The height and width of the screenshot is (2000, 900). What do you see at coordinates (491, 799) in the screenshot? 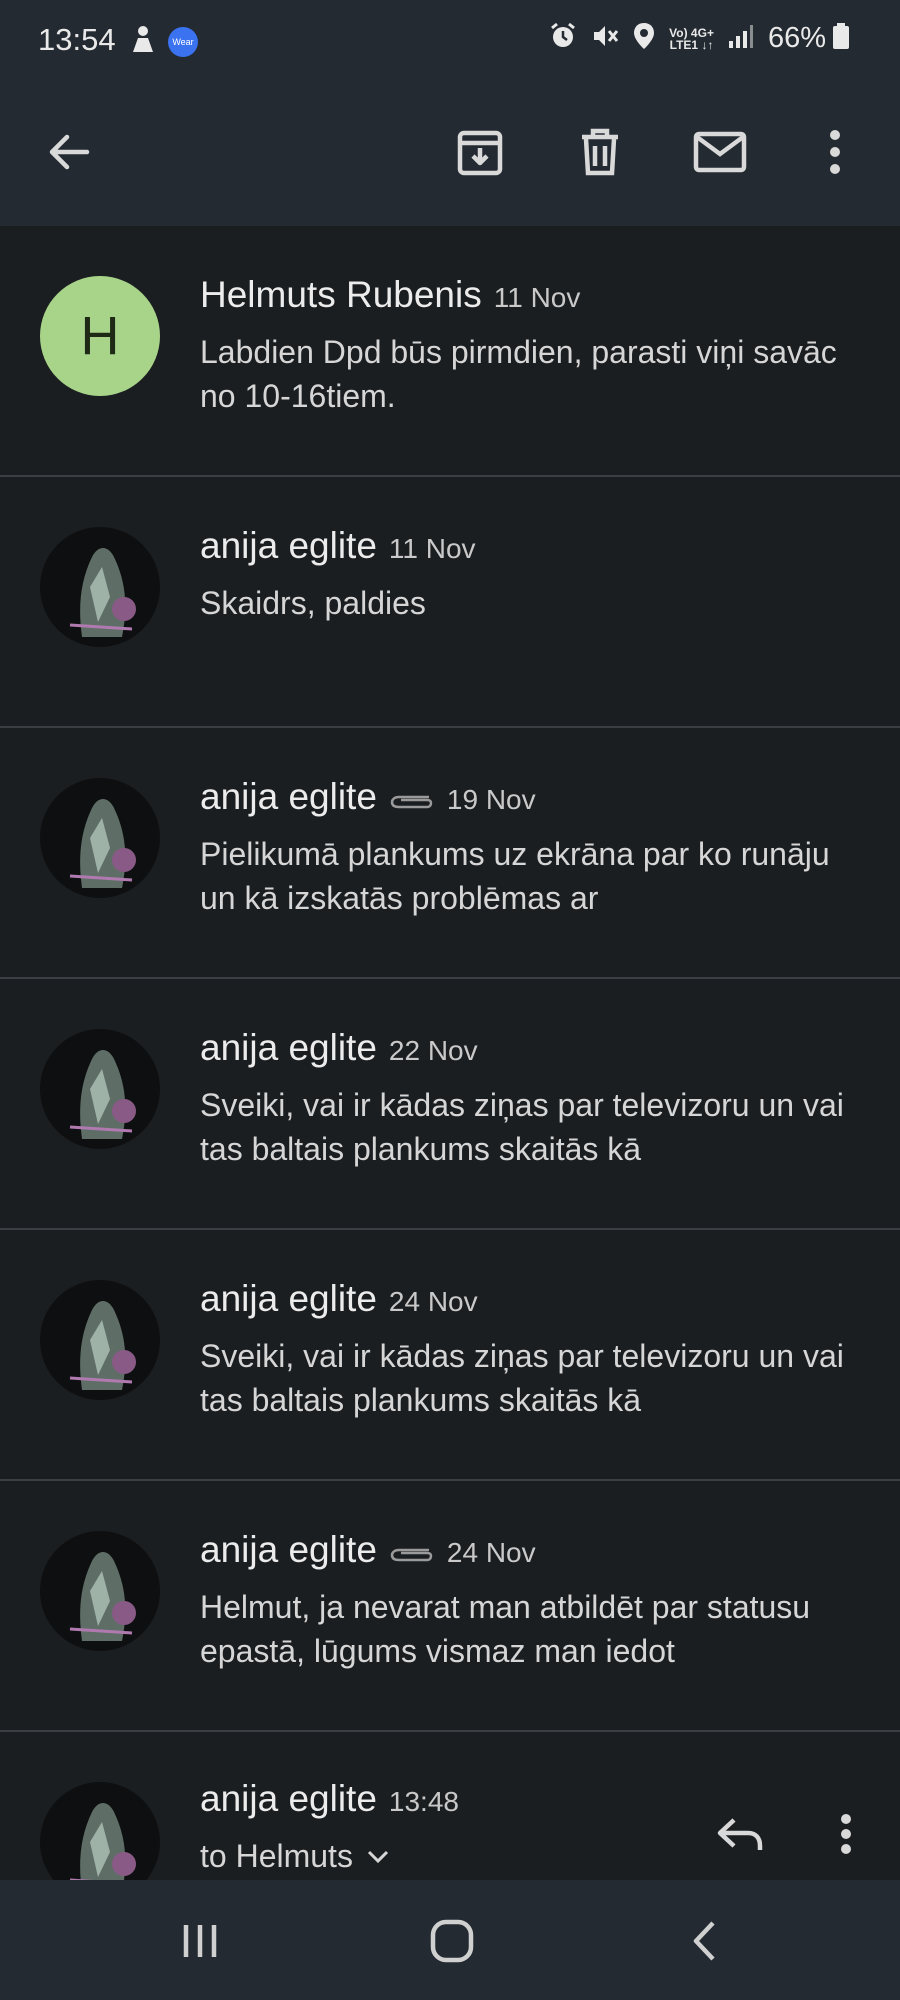
I see `message-date: 19 Nov` at bounding box center [491, 799].